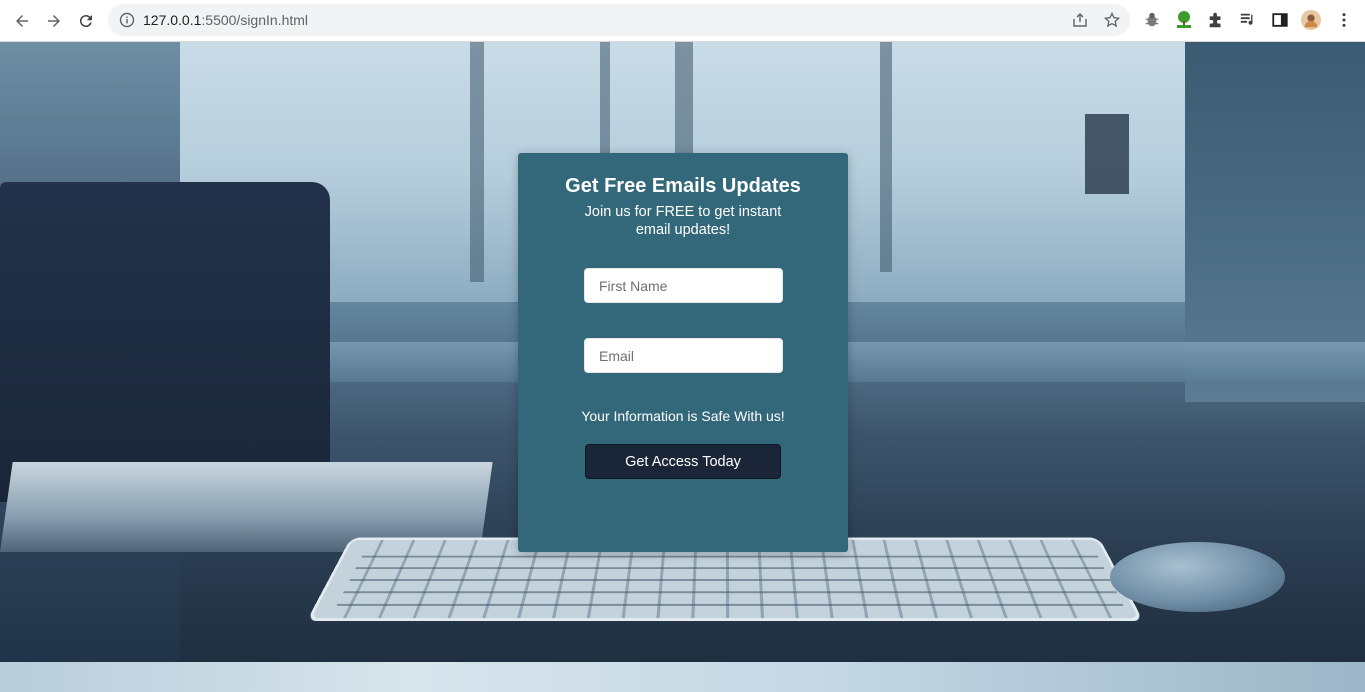 The height and width of the screenshot is (692, 1365). I want to click on background-laptop, so click(165, 342).